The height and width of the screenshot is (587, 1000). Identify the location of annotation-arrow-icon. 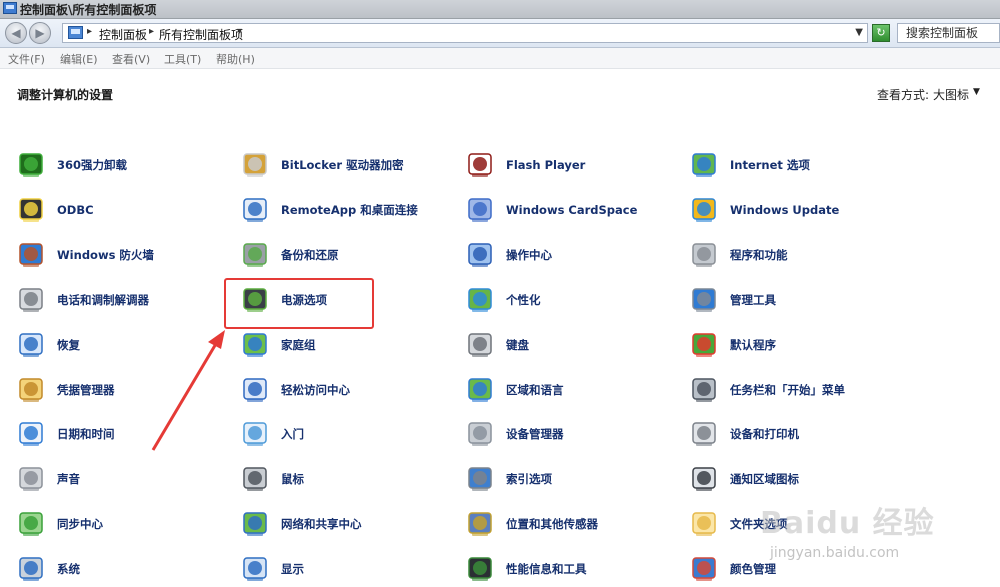
(188, 390).